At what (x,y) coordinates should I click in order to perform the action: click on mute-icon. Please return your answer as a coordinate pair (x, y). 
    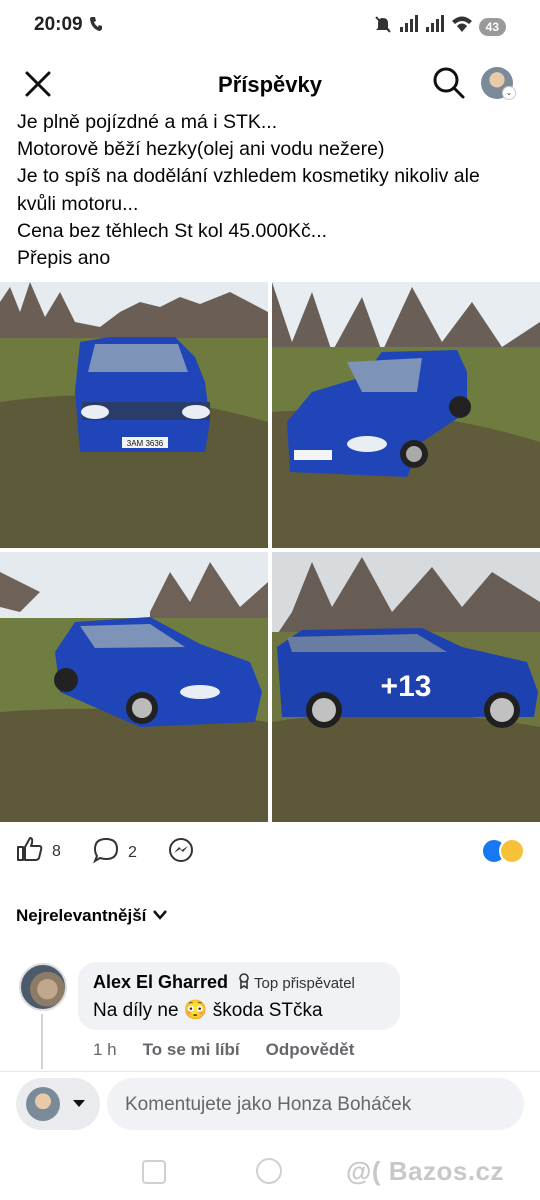
    Looking at the image, I should click on (383, 26).